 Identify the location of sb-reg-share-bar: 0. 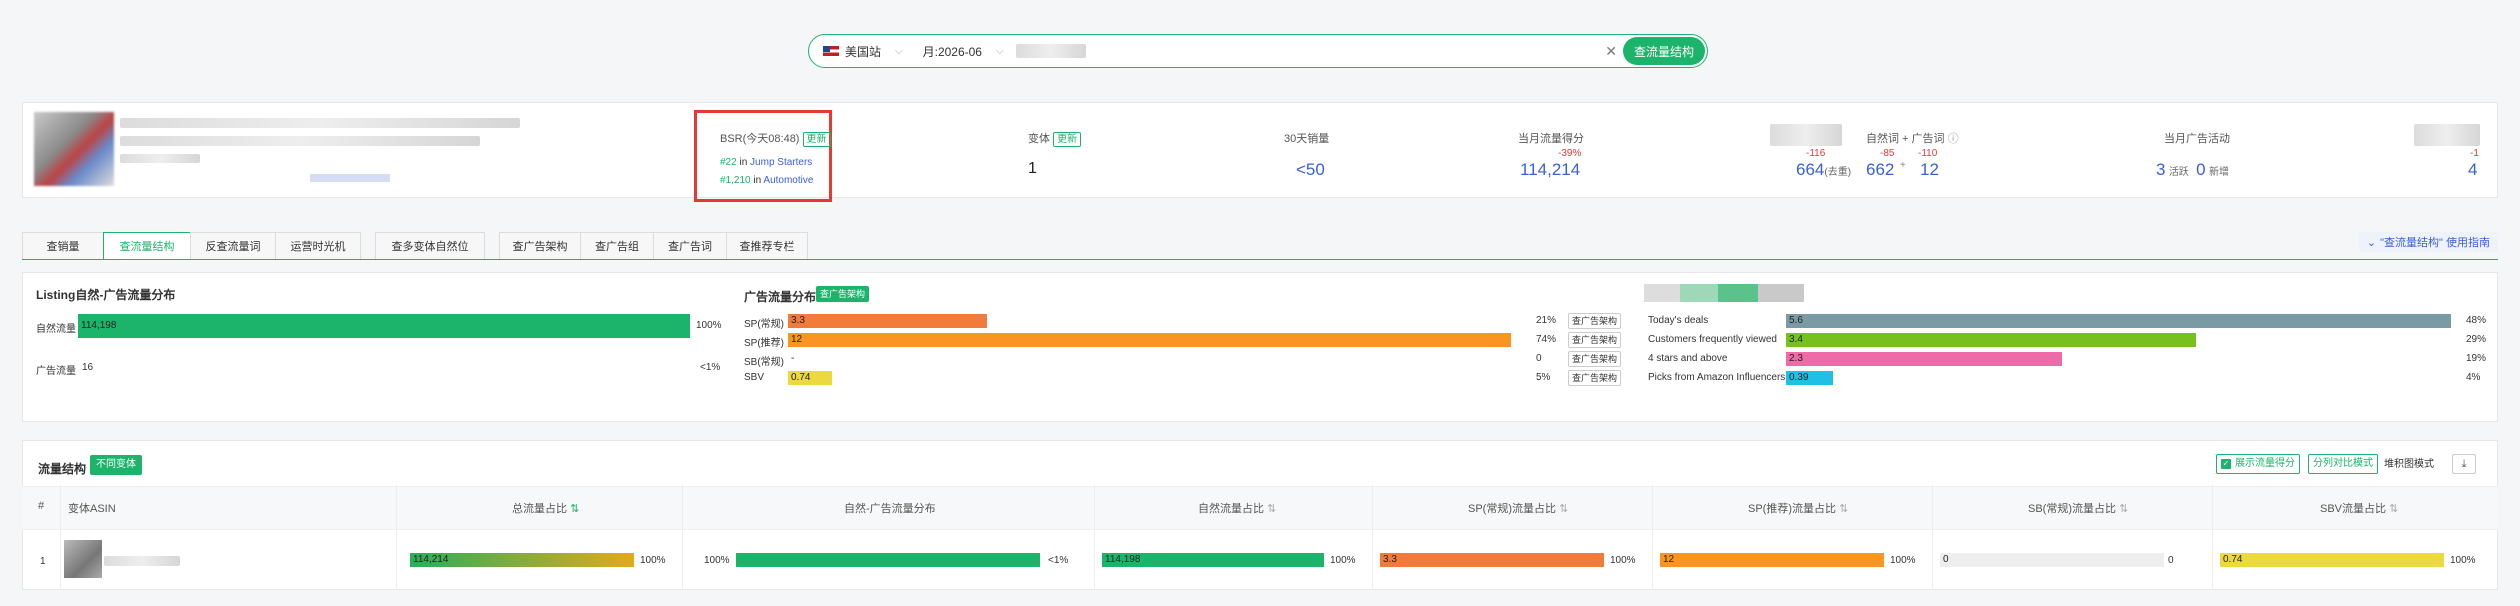
(2052, 560).